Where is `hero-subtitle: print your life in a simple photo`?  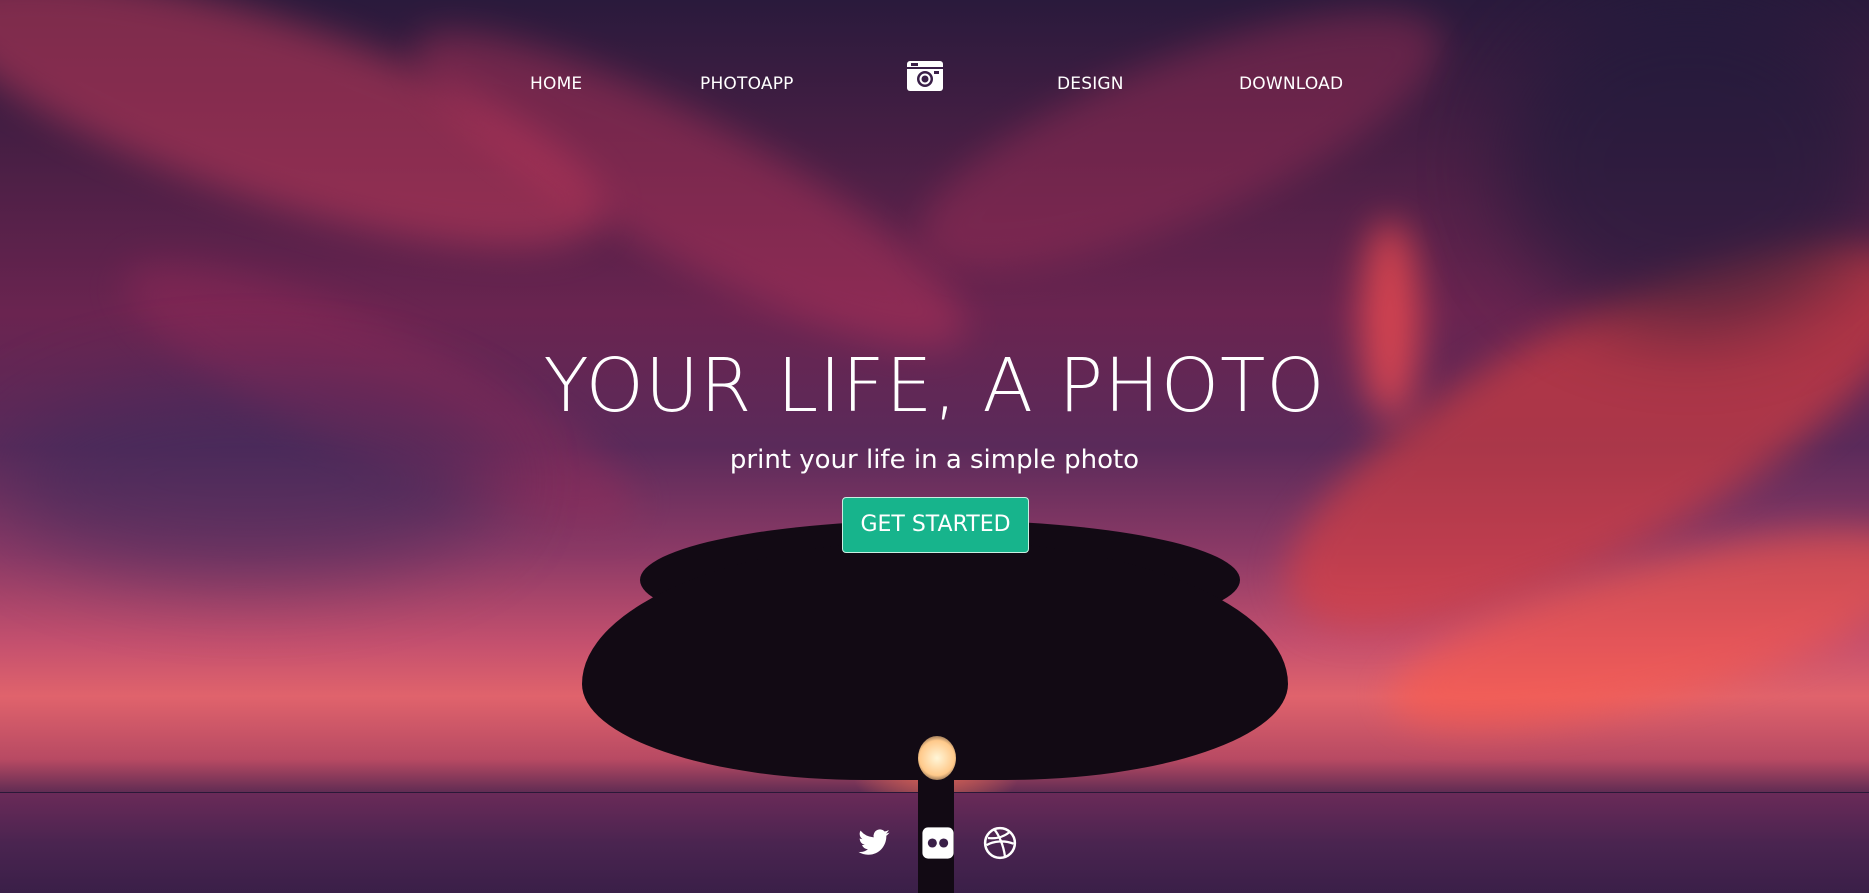
hero-subtitle: print your life in a simple photo is located at coordinates (934, 460).